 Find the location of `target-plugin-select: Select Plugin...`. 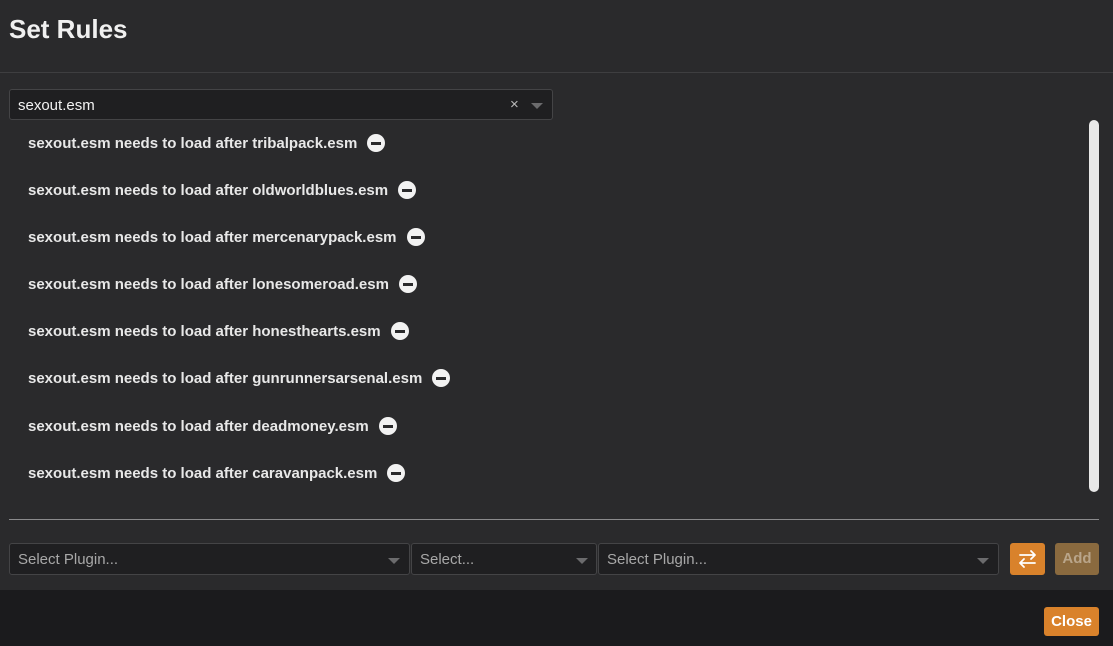

target-plugin-select: Select Plugin... is located at coordinates (798, 559).